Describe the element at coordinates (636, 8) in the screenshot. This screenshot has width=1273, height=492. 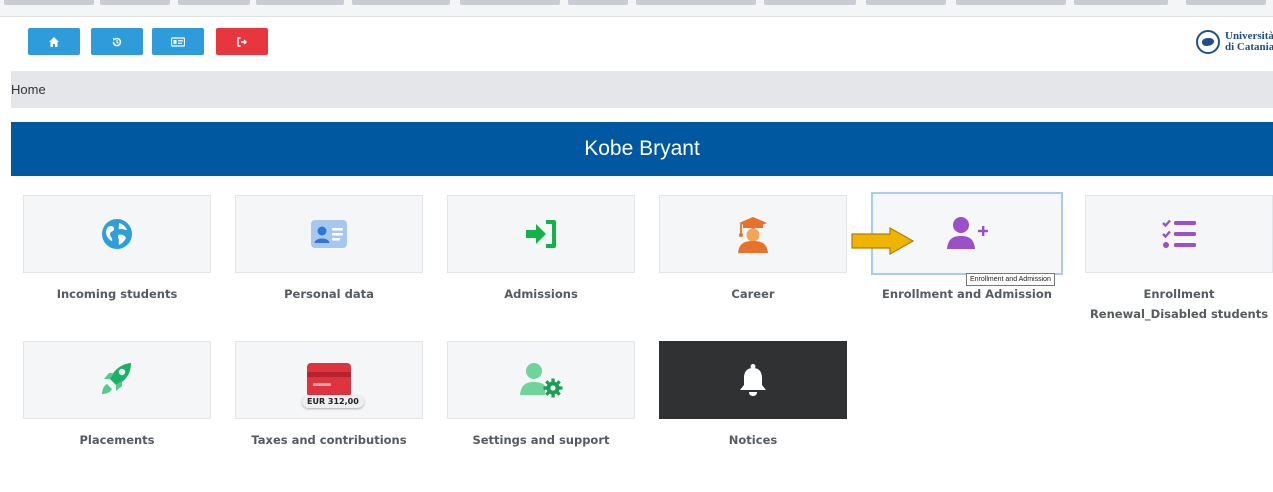
I see `bookmarks-bar` at that location.